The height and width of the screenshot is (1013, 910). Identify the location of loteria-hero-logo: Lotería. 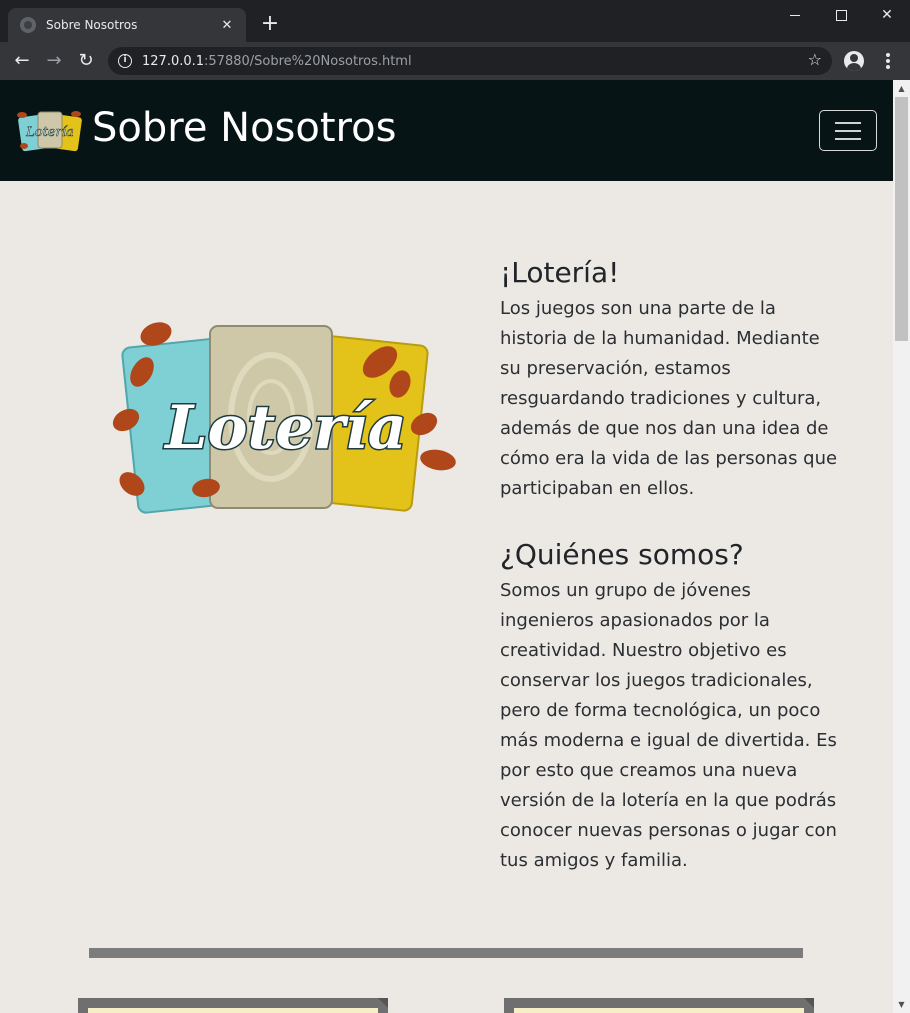
(284, 418).